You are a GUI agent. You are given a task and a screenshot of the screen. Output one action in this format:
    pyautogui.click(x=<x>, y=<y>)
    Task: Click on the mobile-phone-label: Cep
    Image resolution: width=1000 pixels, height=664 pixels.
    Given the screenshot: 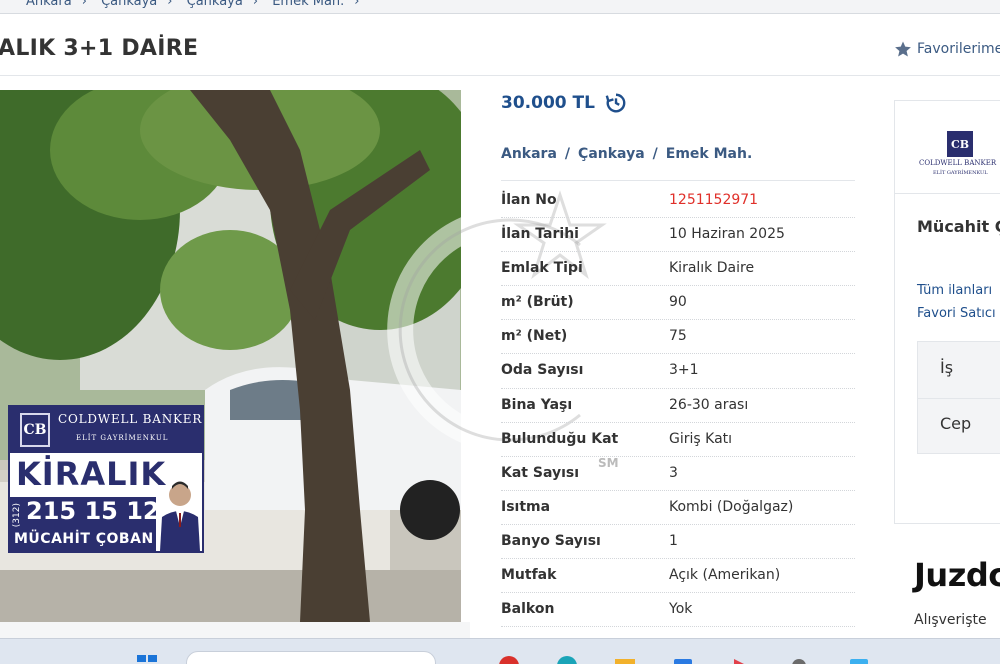 What is the action you would take?
    pyautogui.click(x=956, y=423)
    